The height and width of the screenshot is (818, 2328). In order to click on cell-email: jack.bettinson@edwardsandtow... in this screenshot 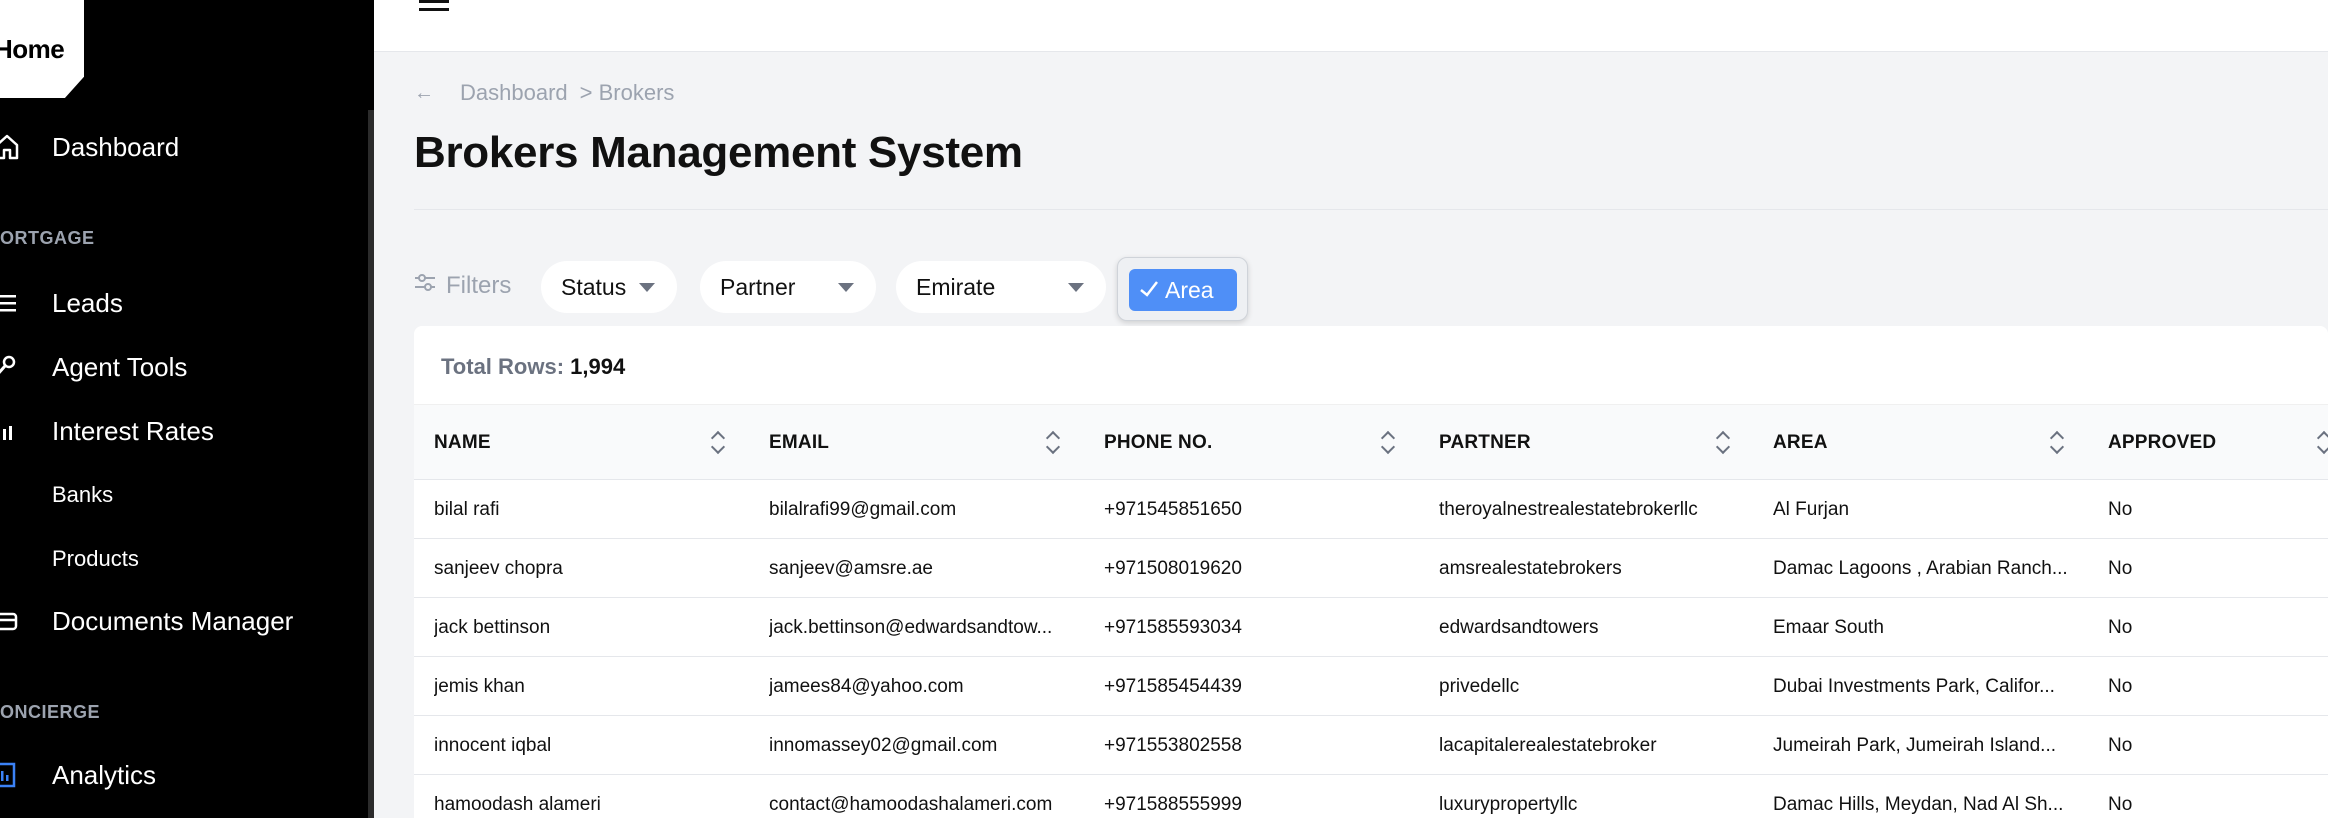, I will do `click(911, 627)`.